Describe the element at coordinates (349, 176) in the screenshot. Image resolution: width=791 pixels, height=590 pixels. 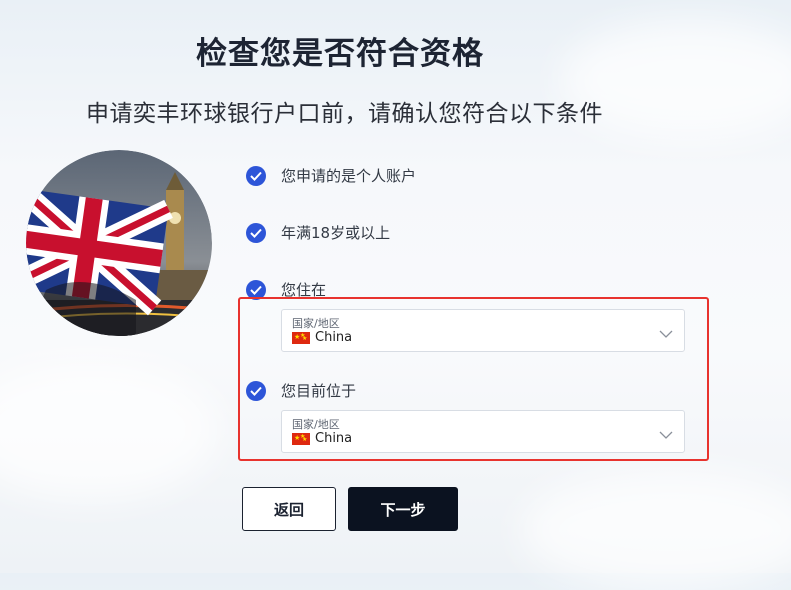
I see `condition-label: 您申请的是个人账户` at that location.